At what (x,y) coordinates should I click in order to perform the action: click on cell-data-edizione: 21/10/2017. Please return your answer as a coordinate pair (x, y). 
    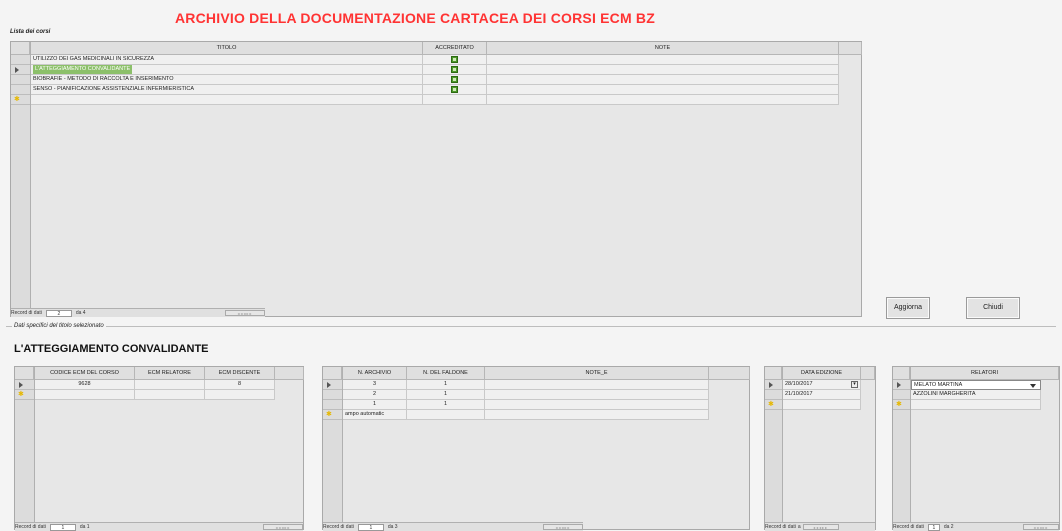
    Looking at the image, I should click on (822, 395).